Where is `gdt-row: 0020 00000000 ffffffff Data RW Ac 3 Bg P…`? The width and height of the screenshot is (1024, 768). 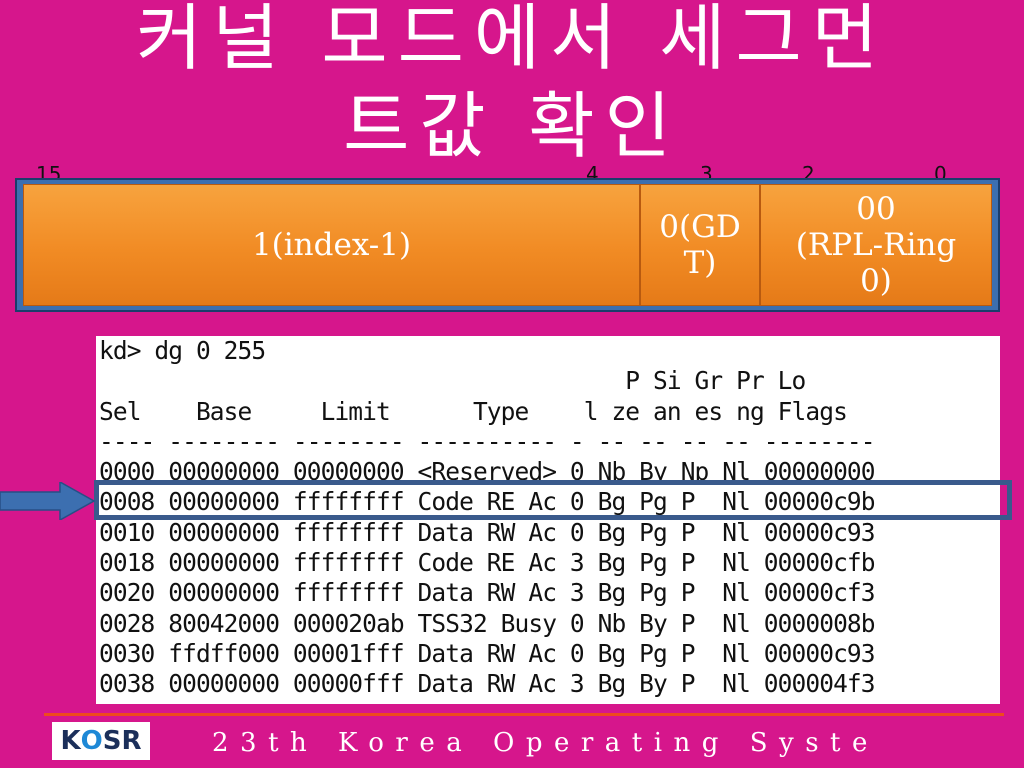 gdt-row: 0020 00000000 ffffffff Data RW Ac 3 Bg P… is located at coordinates (487, 593).